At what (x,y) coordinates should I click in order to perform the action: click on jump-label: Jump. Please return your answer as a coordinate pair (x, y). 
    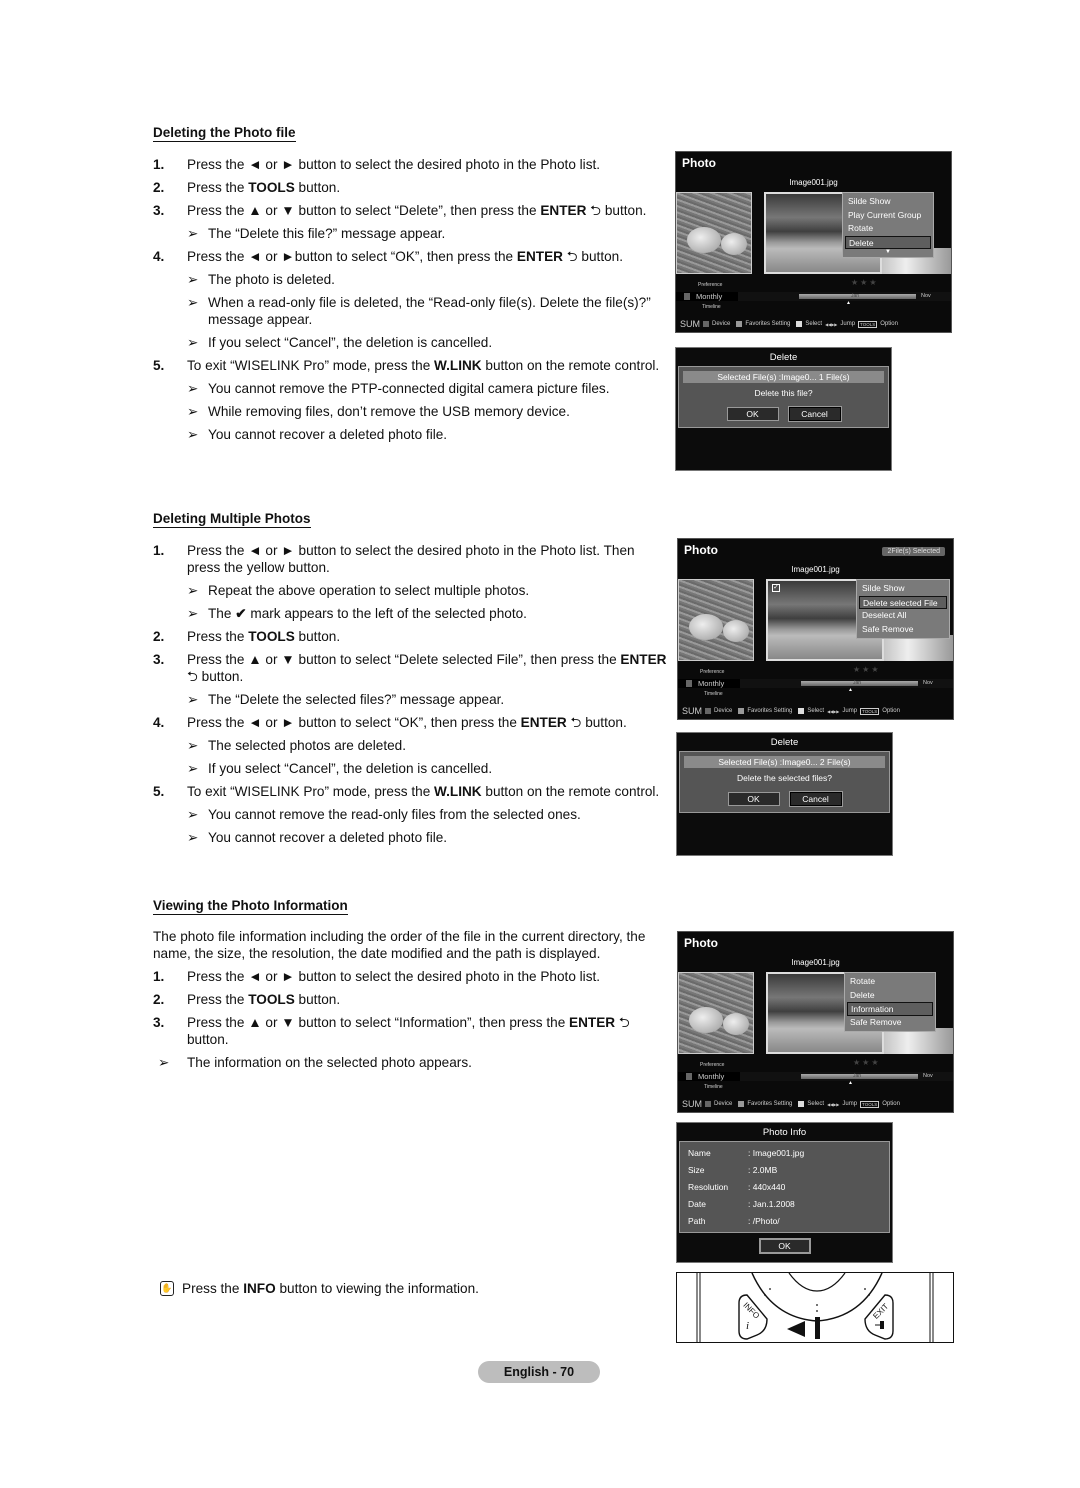
    Looking at the image, I should click on (848, 324).